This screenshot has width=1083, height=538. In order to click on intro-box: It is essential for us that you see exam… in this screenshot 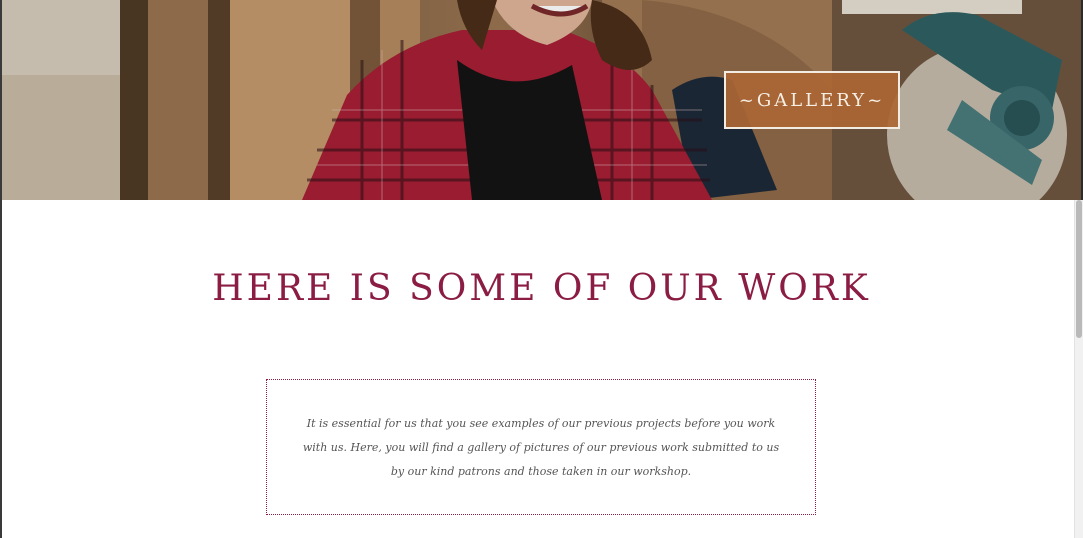, I will do `click(541, 447)`.